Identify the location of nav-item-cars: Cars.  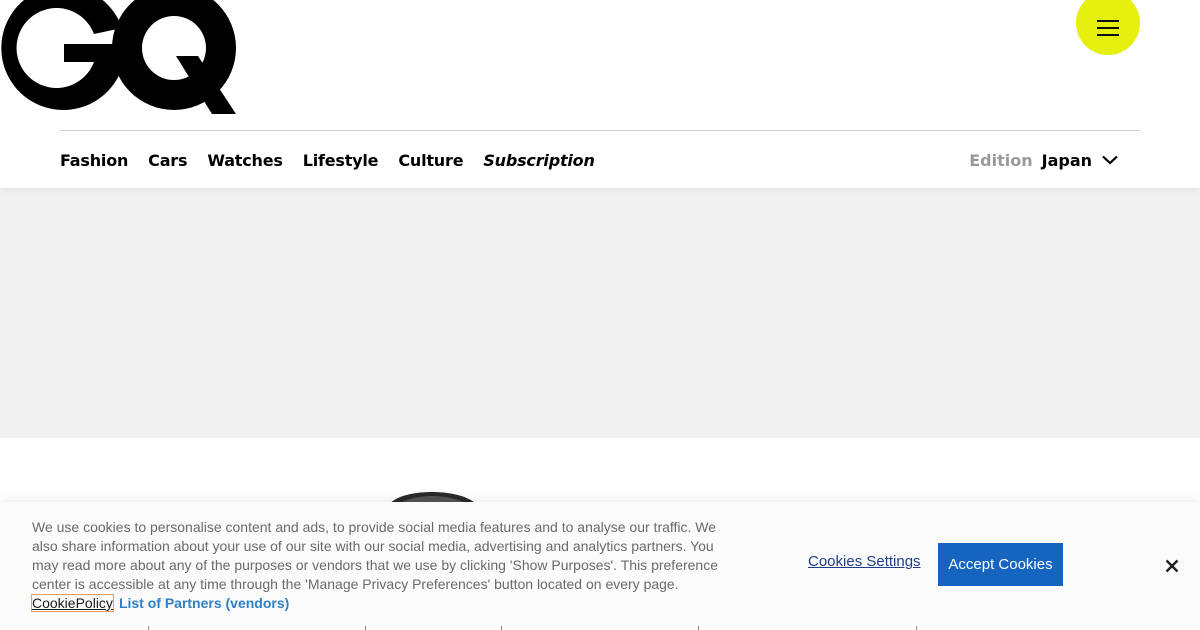
(167, 160).